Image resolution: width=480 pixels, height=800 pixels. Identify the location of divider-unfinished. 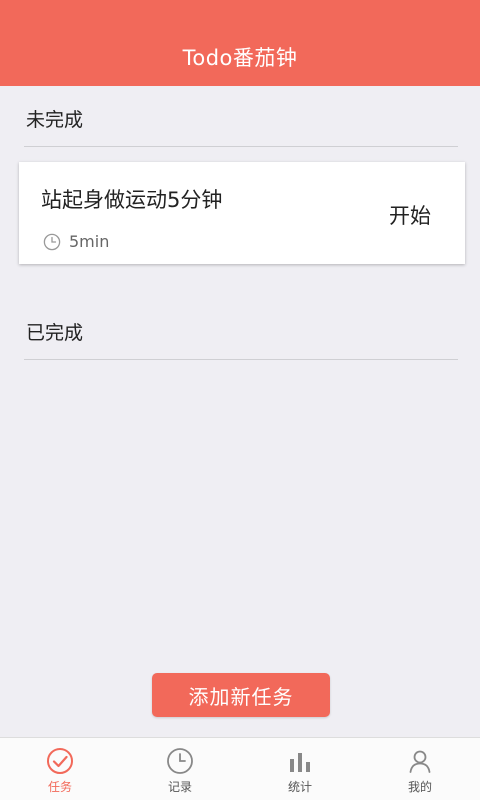
(241, 146).